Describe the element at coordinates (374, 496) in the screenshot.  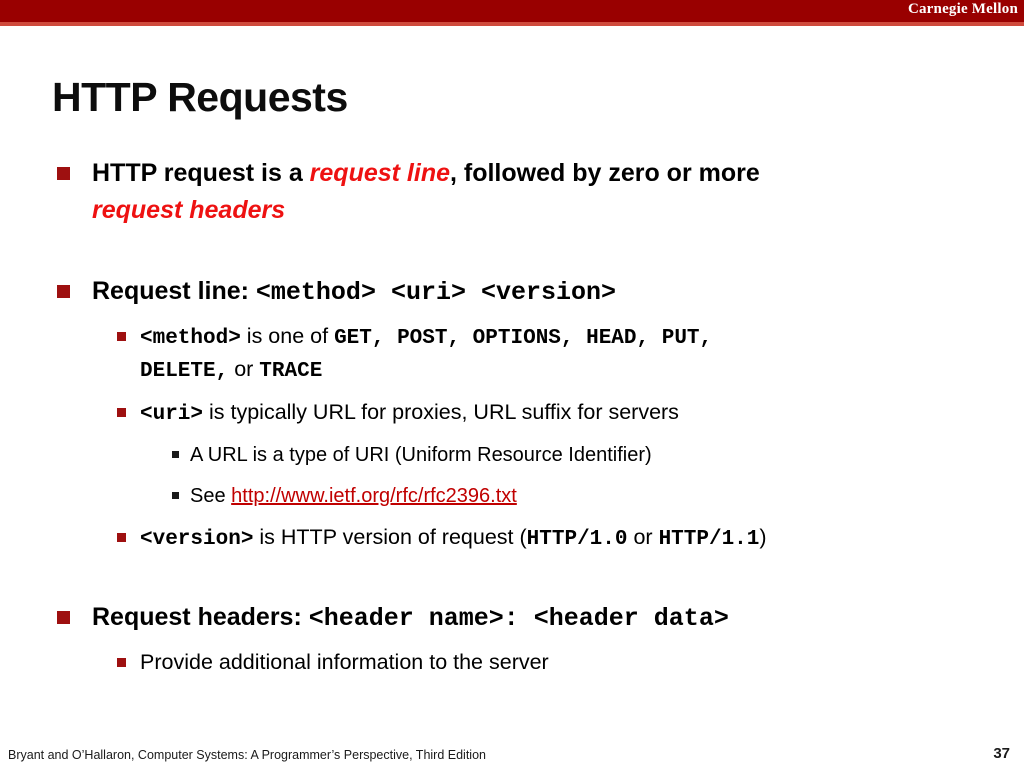
I see `rfc2396-link: http://www.ietf.org/rfc/rfc2396.txt` at that location.